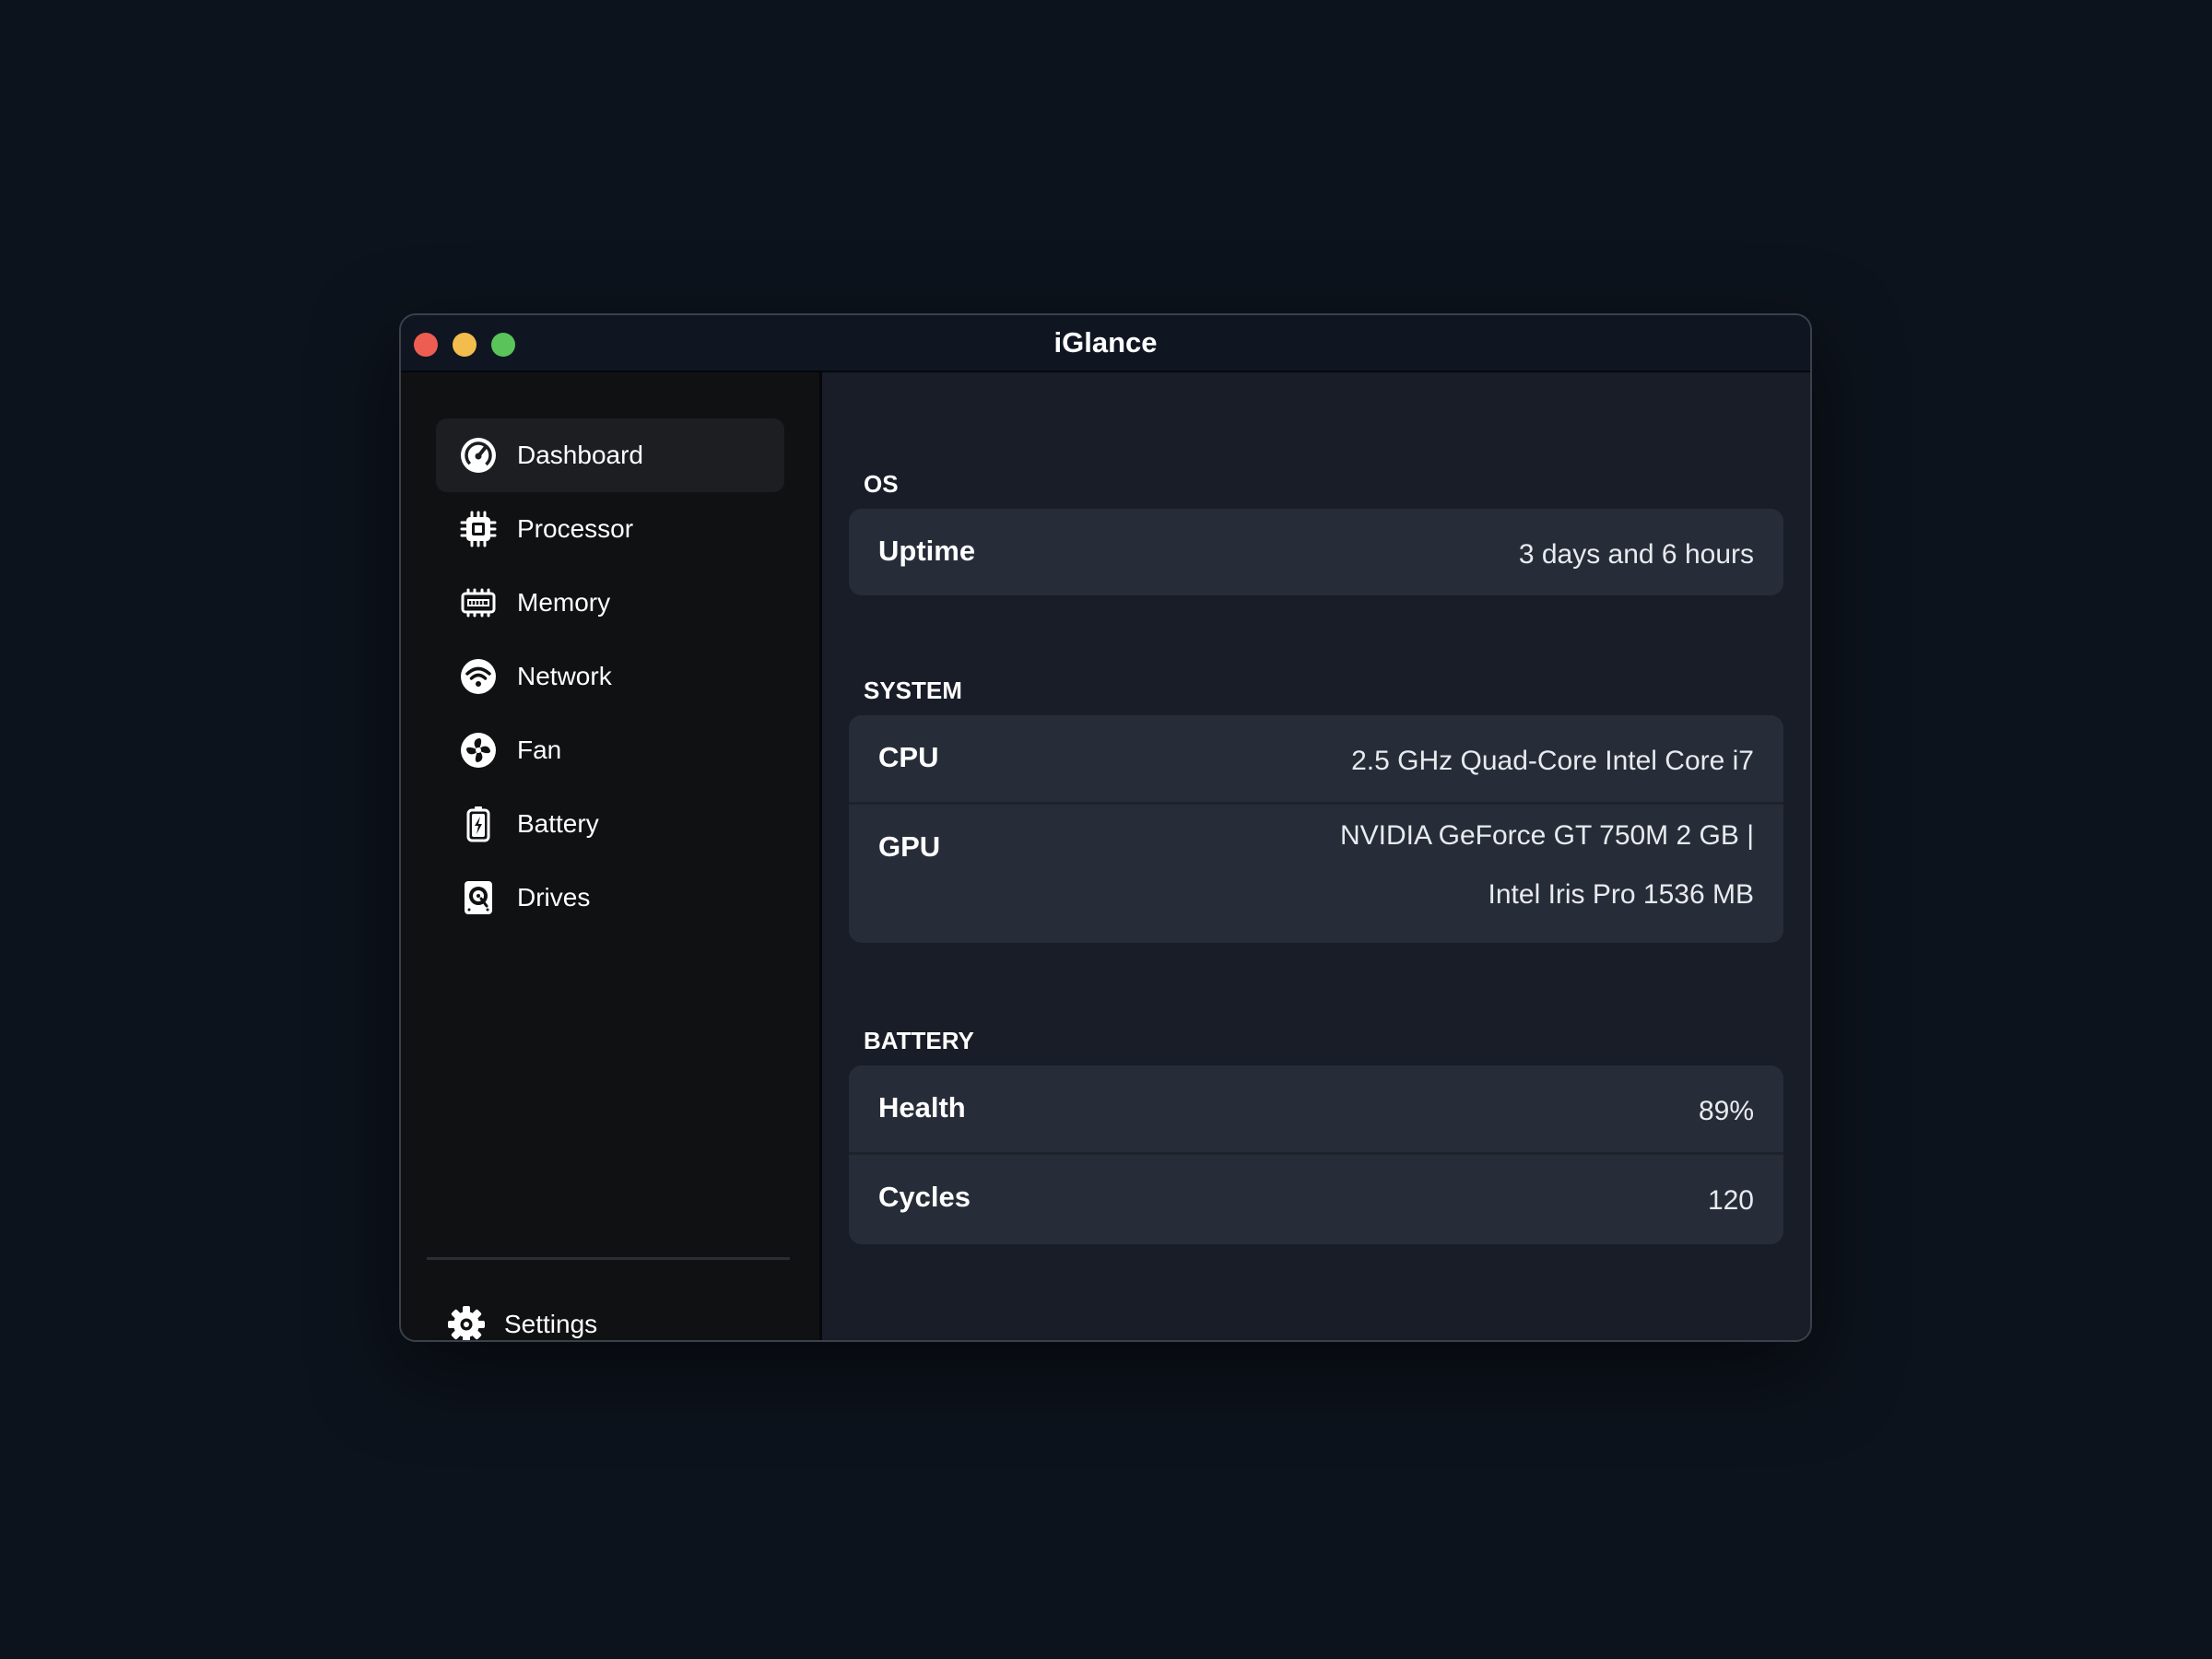  What do you see at coordinates (478, 824) in the screenshot?
I see `battery-icon` at bounding box center [478, 824].